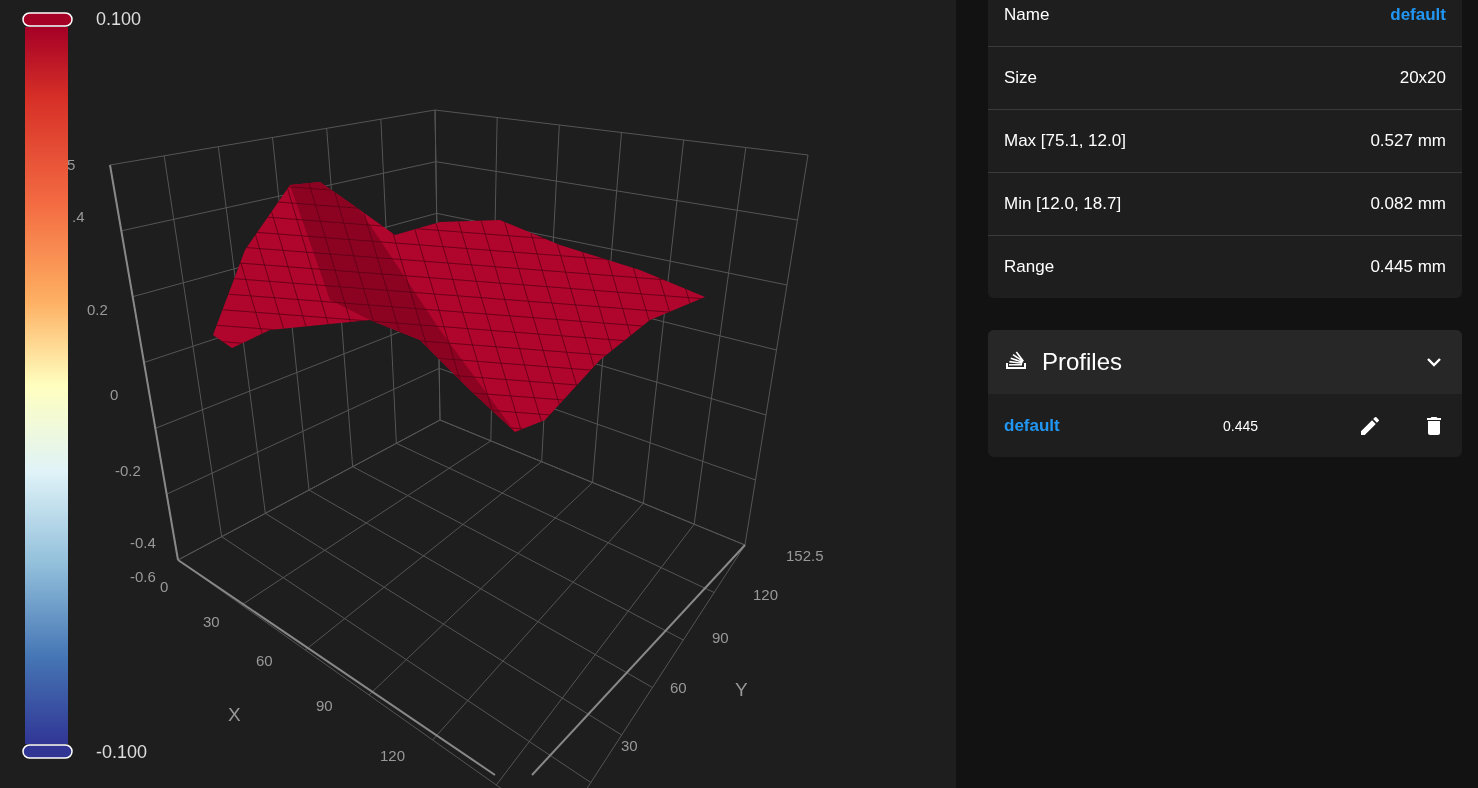 The height and width of the screenshot is (788, 1478). I want to click on stat-value: 0.082 mm, so click(1408, 204).